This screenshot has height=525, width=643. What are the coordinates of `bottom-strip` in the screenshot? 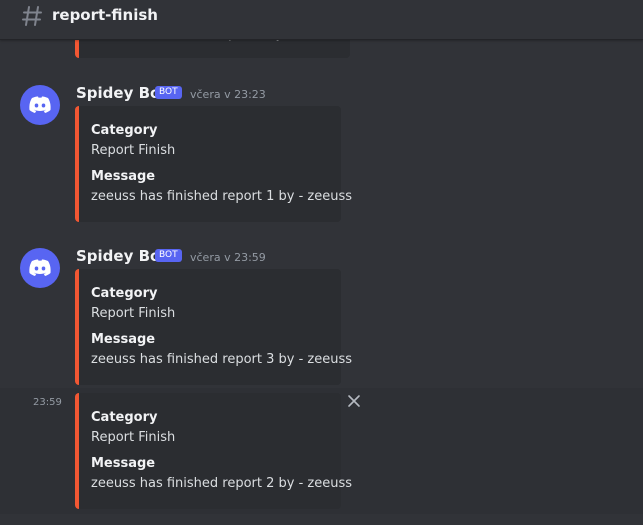 It's located at (321, 519).